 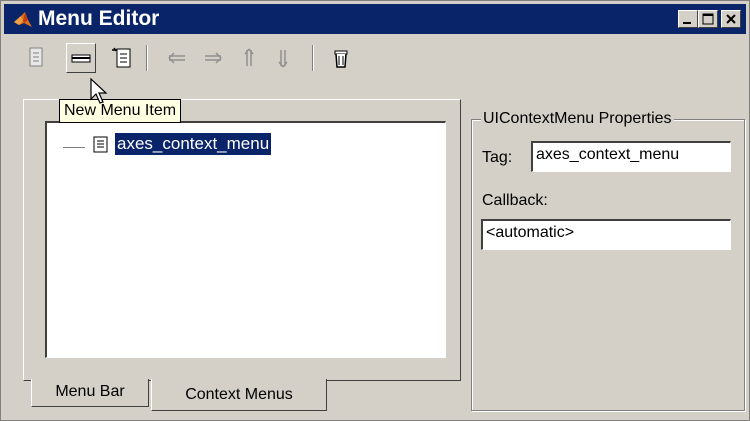 I want to click on minimize-icon, so click(x=687, y=23).